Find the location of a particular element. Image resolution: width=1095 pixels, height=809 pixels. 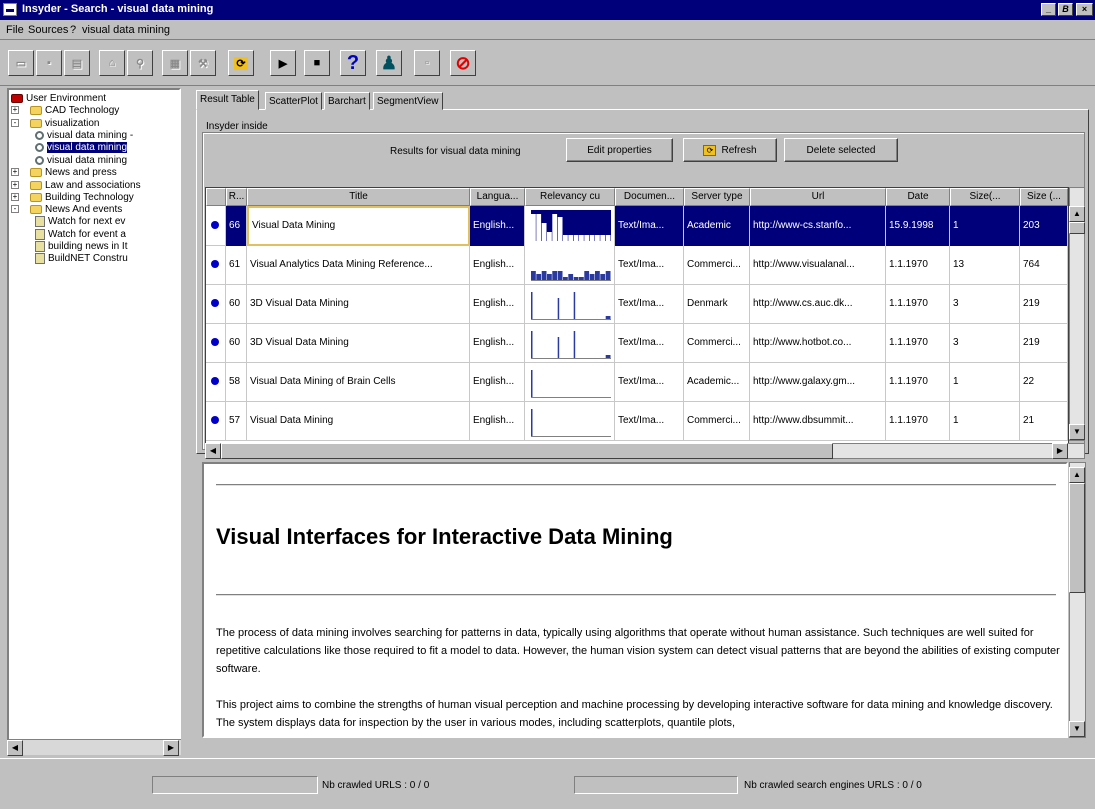

tree-item: + News and press is located at coordinates (64, 173).